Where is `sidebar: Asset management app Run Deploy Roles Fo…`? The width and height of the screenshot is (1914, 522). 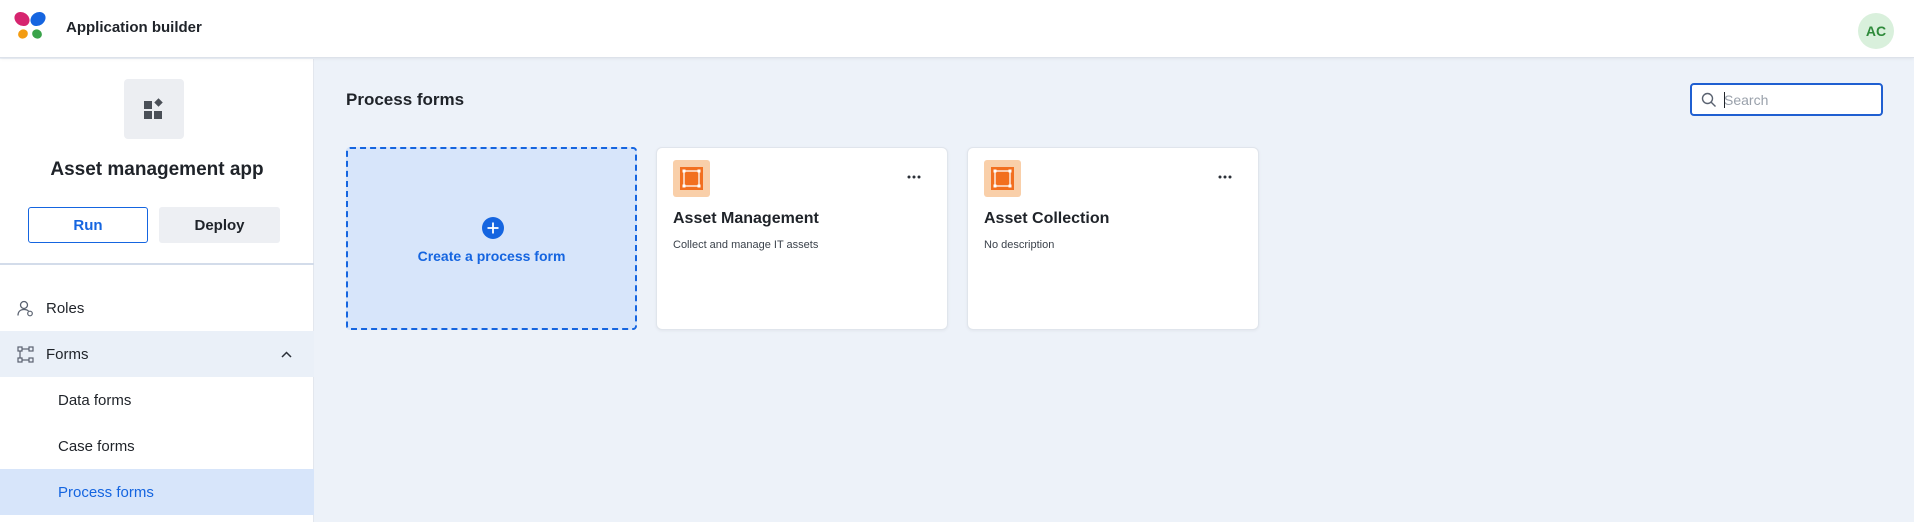
sidebar: Asset management app Run Deploy Roles Fo… is located at coordinates (157, 290).